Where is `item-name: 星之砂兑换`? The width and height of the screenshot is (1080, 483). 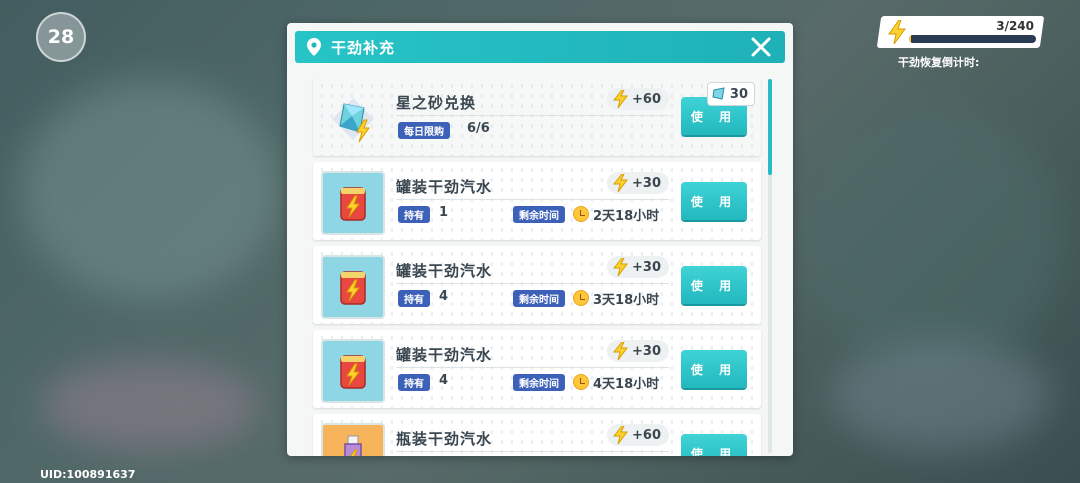 item-name: 星之砂兑换 is located at coordinates (436, 103).